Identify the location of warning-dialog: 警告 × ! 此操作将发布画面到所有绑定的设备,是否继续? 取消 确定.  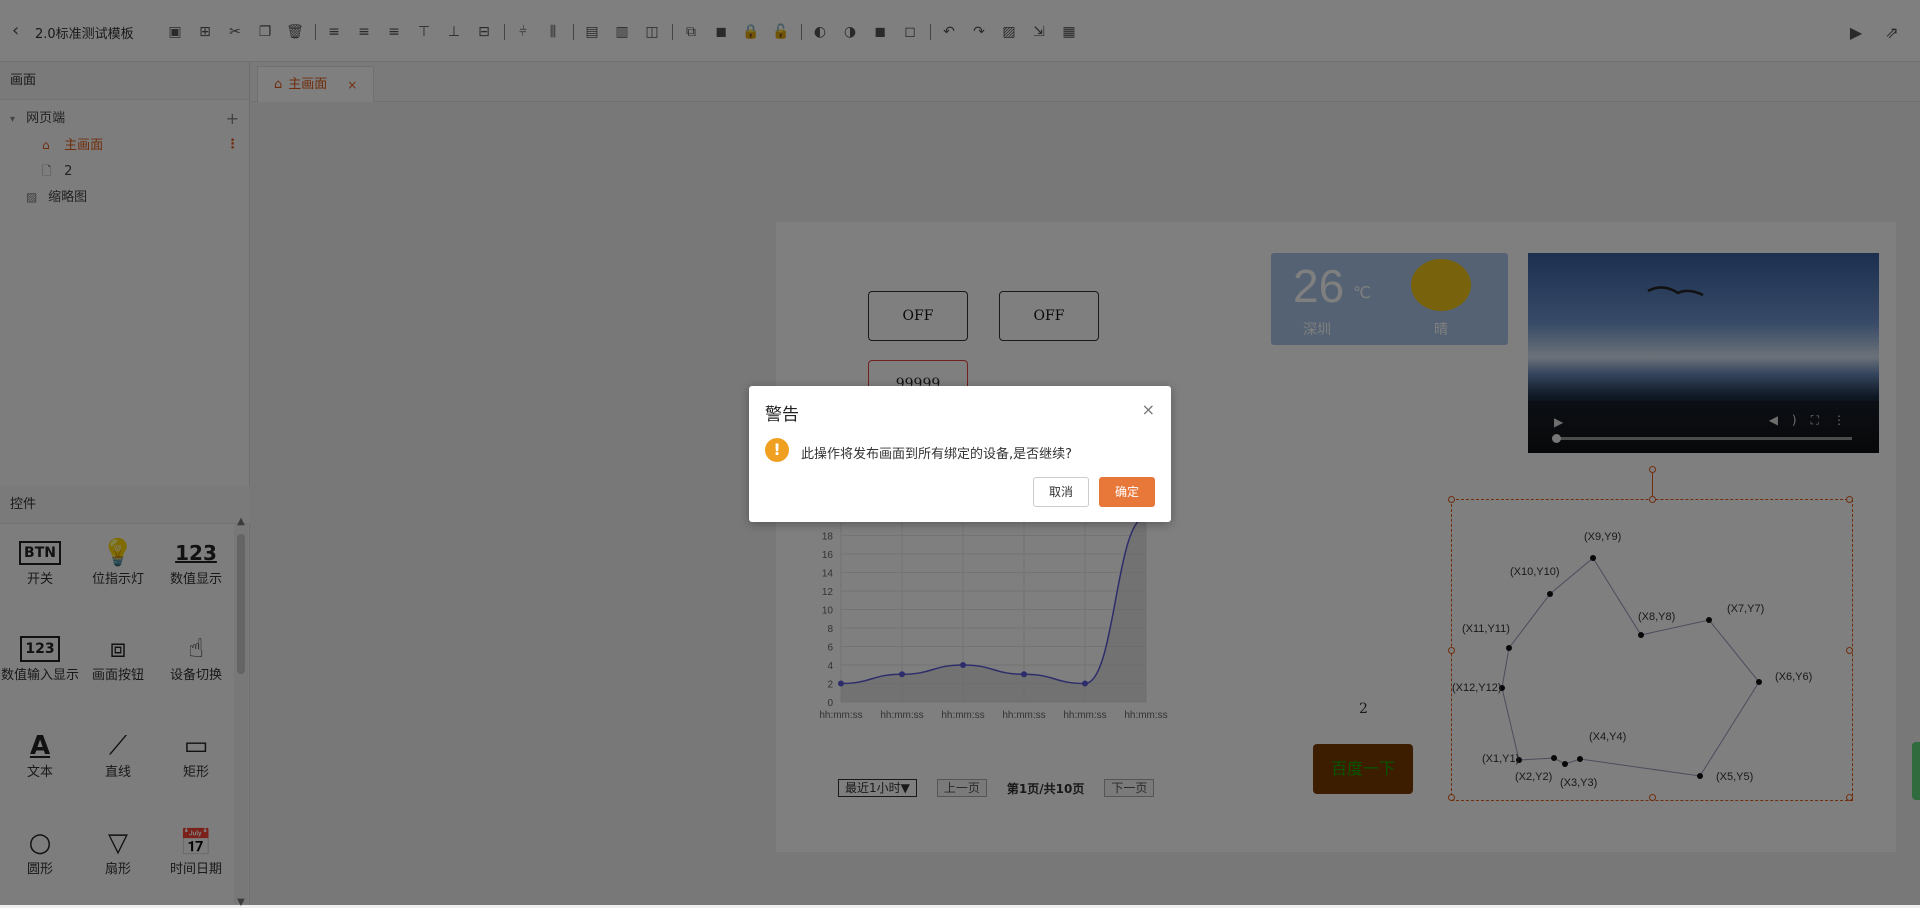
(960, 454).